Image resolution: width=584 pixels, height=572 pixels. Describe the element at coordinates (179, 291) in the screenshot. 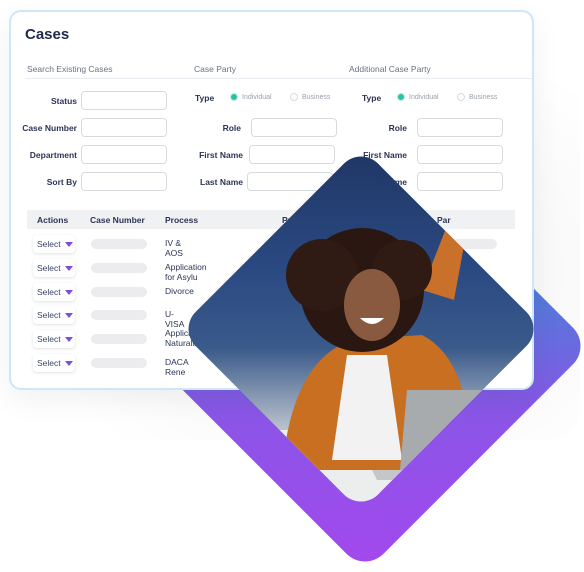

I see `process-cell: Divorce` at that location.